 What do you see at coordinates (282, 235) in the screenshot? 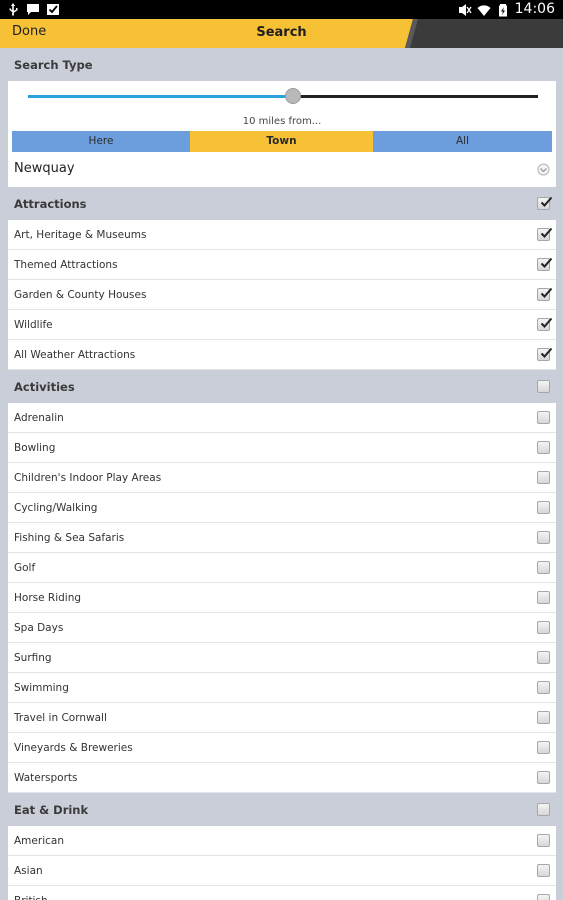
I see `list-item: Art, Heritage & Museums` at bounding box center [282, 235].